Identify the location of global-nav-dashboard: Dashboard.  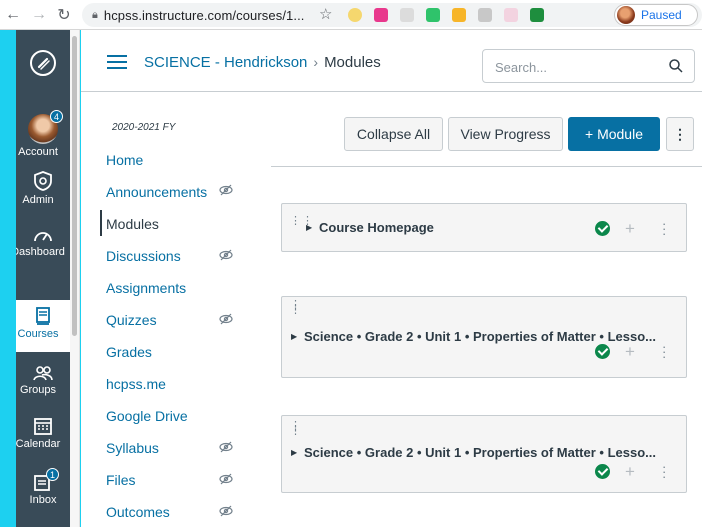
(43, 242).